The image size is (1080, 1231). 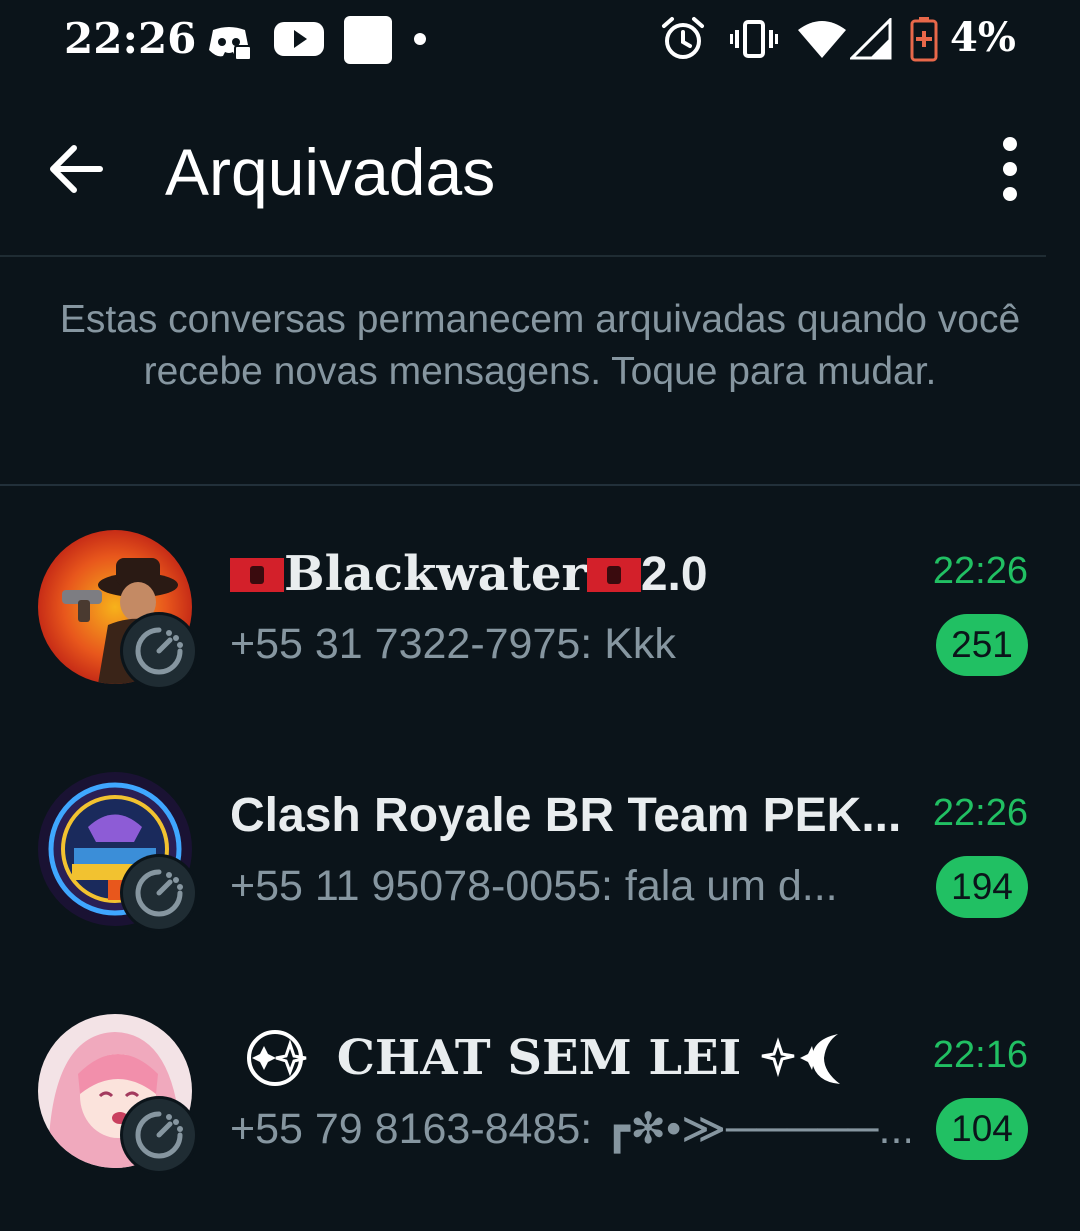 What do you see at coordinates (540, 42) in the screenshot?
I see `status-bar: 22:26 4%` at bounding box center [540, 42].